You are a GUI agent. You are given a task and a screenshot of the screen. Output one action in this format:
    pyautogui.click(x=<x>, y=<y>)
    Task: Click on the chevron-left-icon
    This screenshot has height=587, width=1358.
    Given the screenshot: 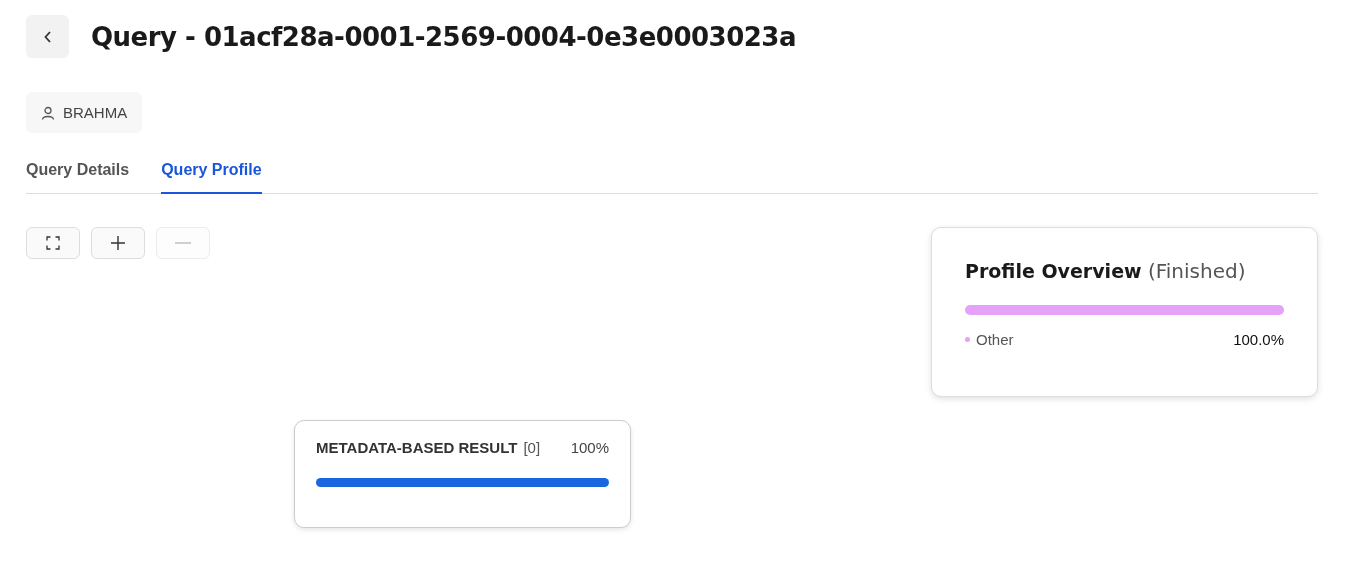 What is the action you would take?
    pyautogui.click(x=47, y=36)
    